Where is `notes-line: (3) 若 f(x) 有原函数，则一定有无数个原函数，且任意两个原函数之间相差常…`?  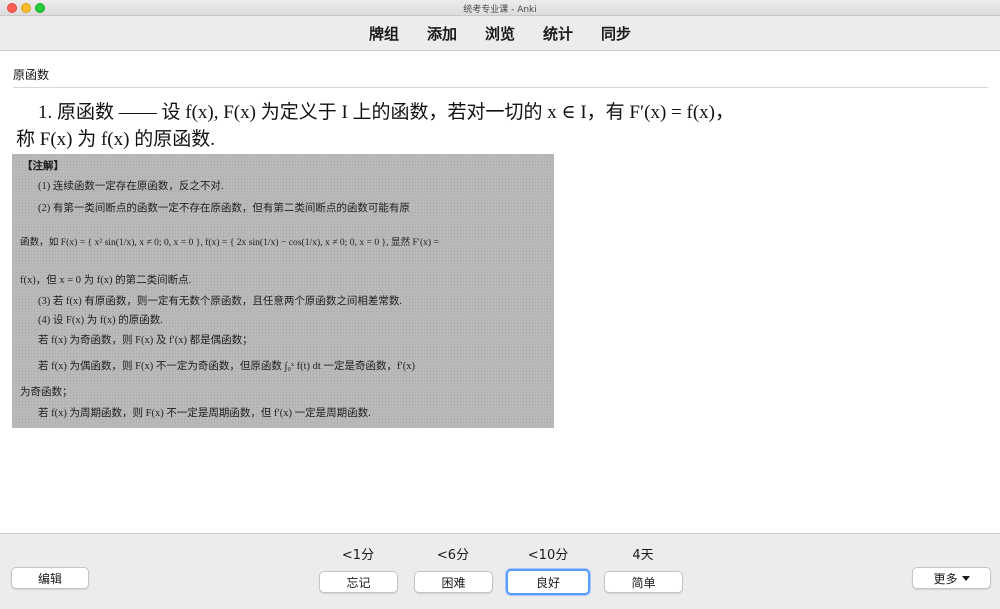 notes-line: (3) 若 f(x) 有原函数，则一定有无数个原函数，且任意两个原函数之间相差常… is located at coordinates (220, 301).